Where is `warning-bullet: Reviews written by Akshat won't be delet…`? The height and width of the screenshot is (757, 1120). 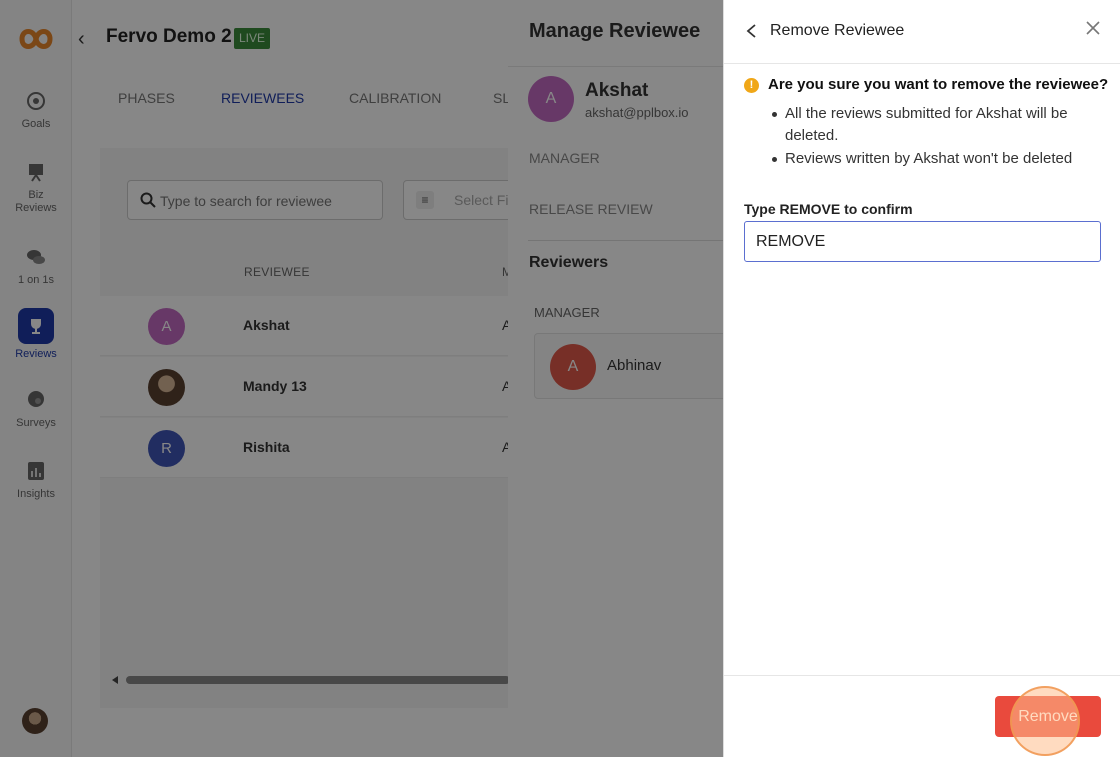 warning-bullet: Reviews written by Akshat won't be delet… is located at coordinates (937, 159).